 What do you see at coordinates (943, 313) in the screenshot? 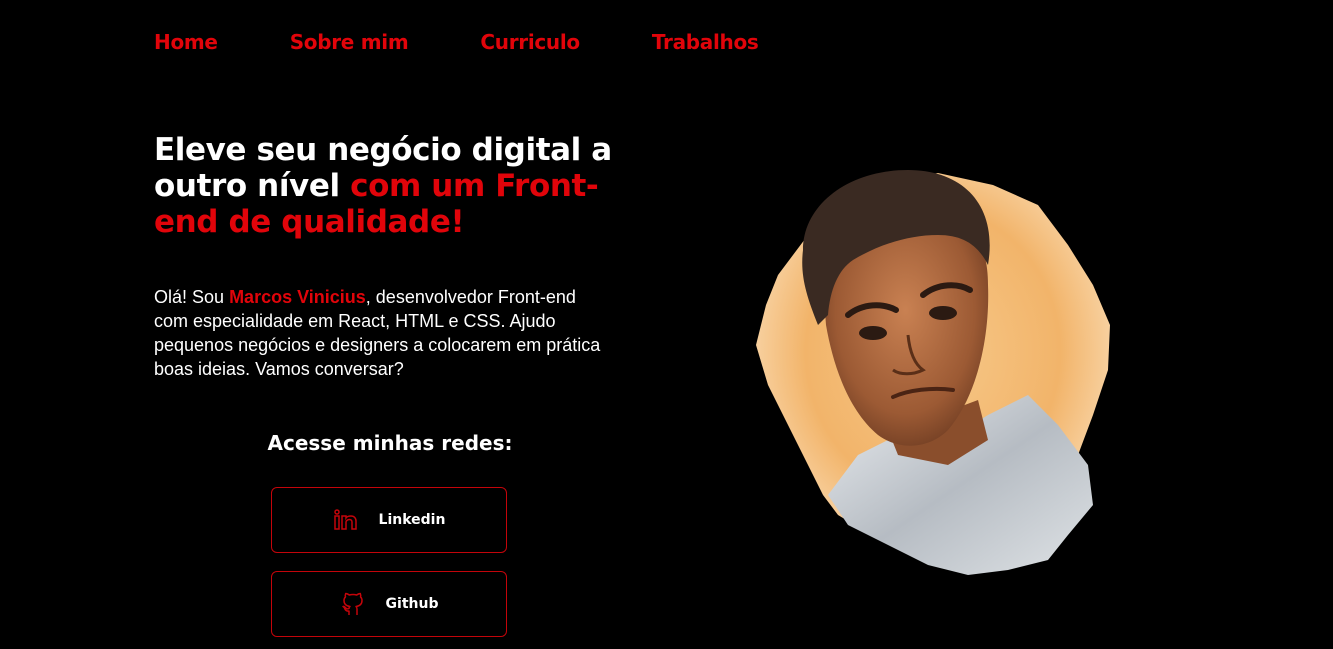
I see `portrait-eye-right` at bounding box center [943, 313].